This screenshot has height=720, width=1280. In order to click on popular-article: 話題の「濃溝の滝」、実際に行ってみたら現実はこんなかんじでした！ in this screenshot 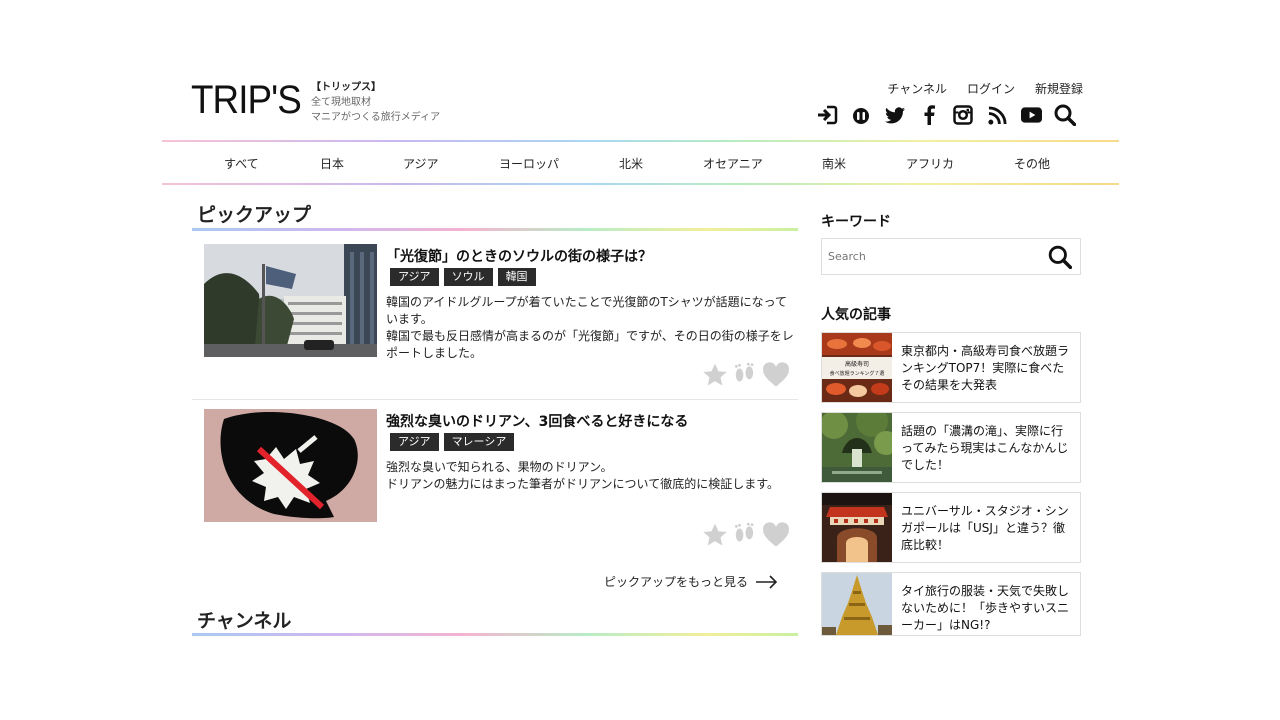, I will do `click(951, 447)`.